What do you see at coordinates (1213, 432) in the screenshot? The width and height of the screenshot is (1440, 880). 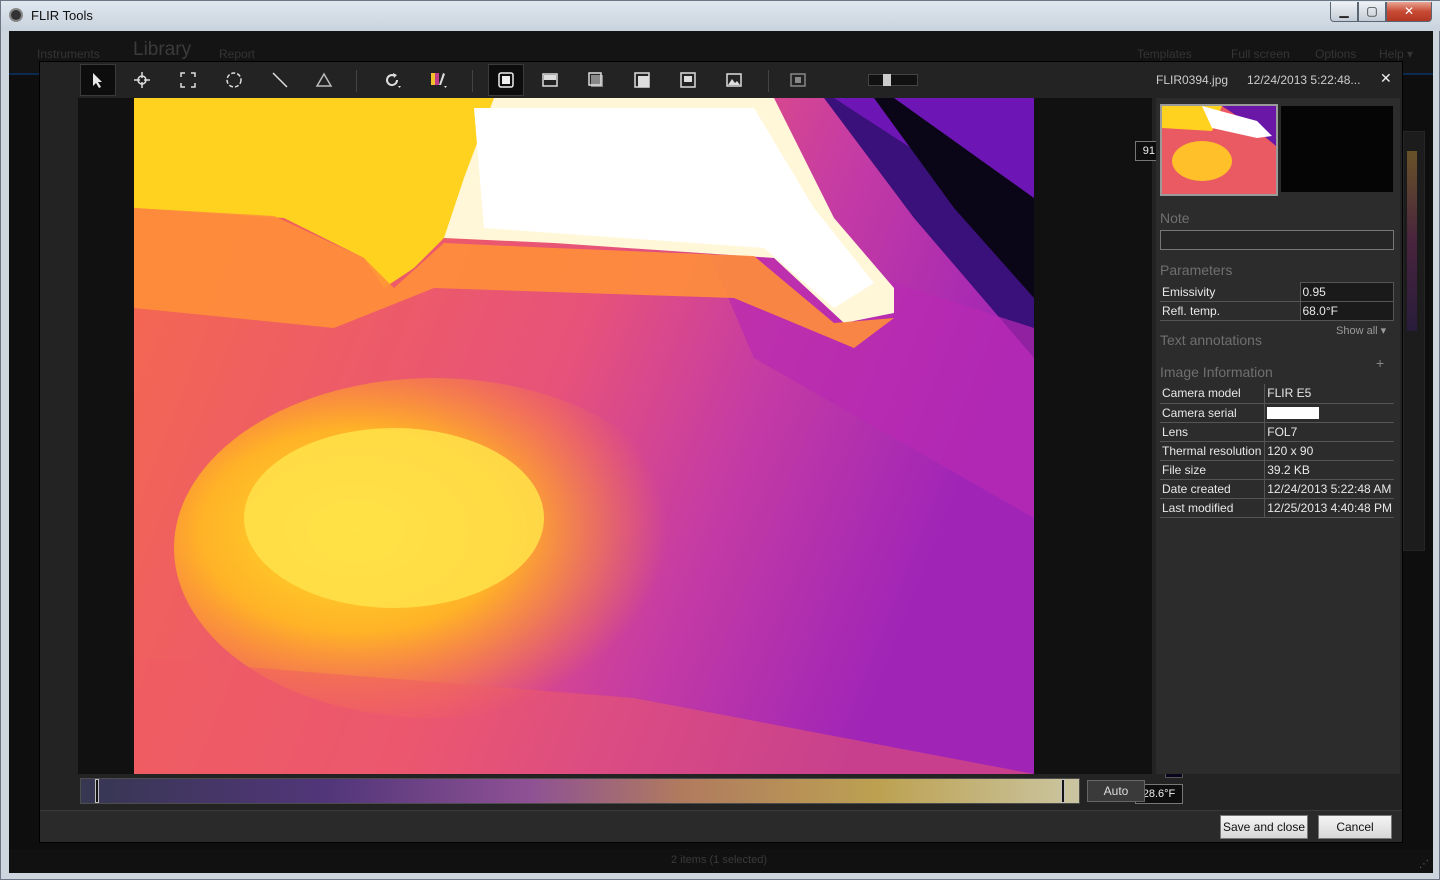 I see `info-key: Lens` at bounding box center [1213, 432].